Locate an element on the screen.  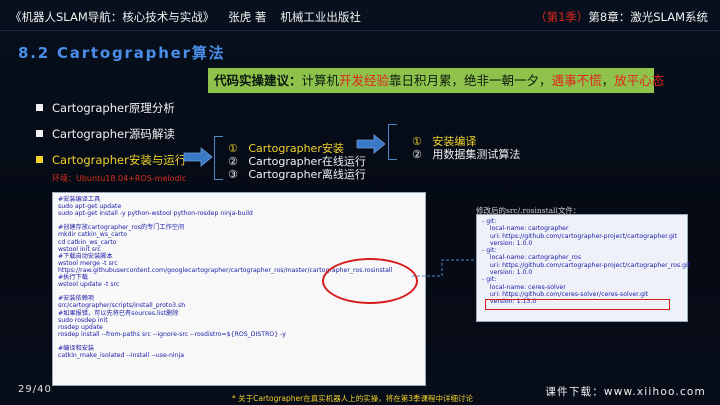
chapter-label: 第8章：激光SLAM系统 is located at coordinates (648, 17).